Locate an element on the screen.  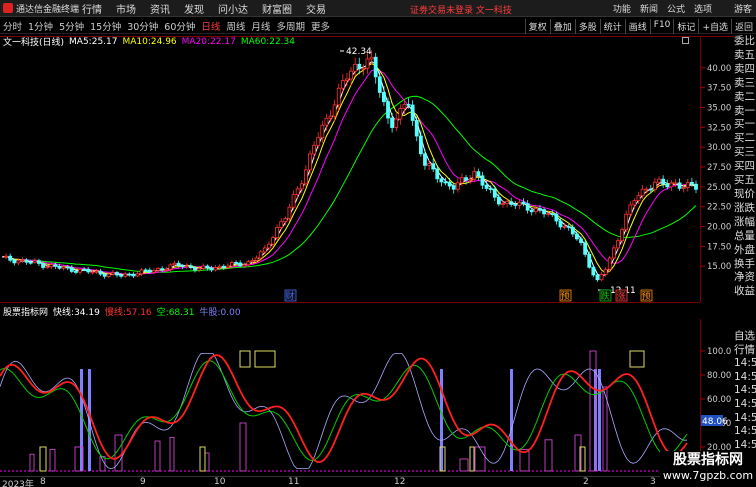
quote-field-label: 买四 is located at coordinates (744, 166).